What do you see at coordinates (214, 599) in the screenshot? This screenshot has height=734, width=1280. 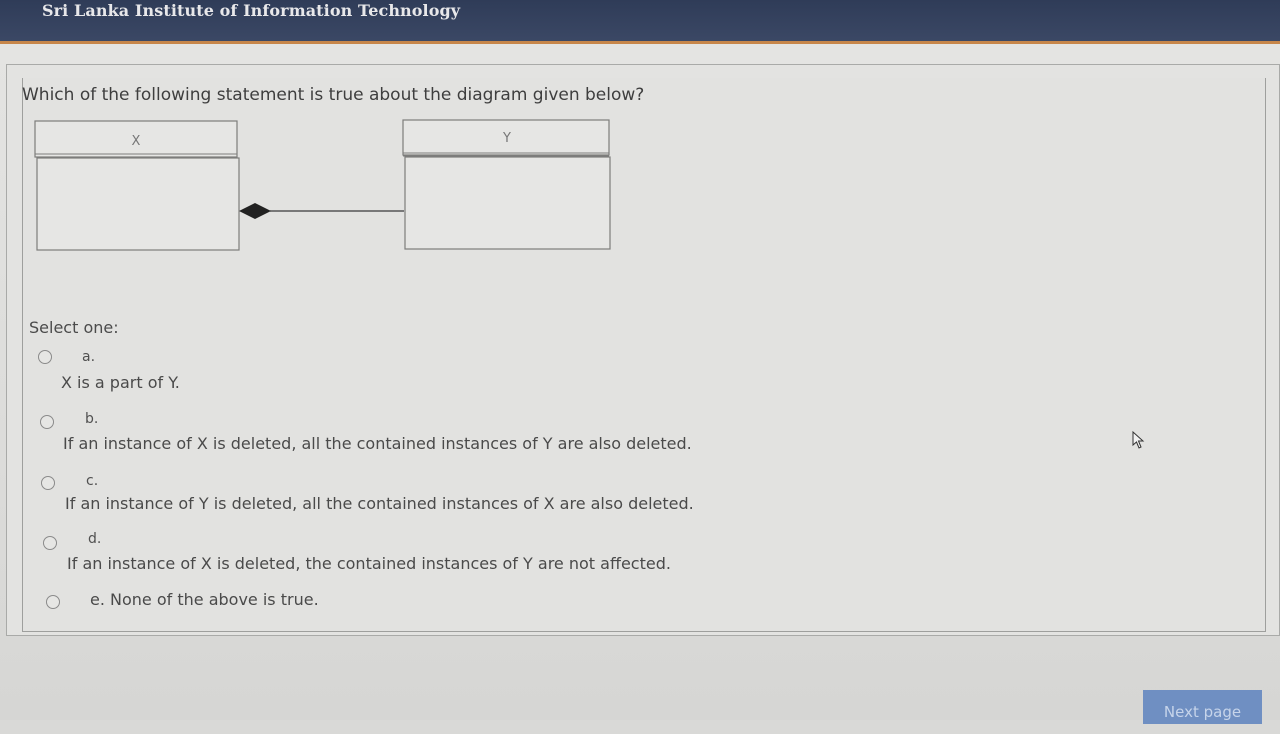 I see `option-e-text: None of the above is true.` at bounding box center [214, 599].